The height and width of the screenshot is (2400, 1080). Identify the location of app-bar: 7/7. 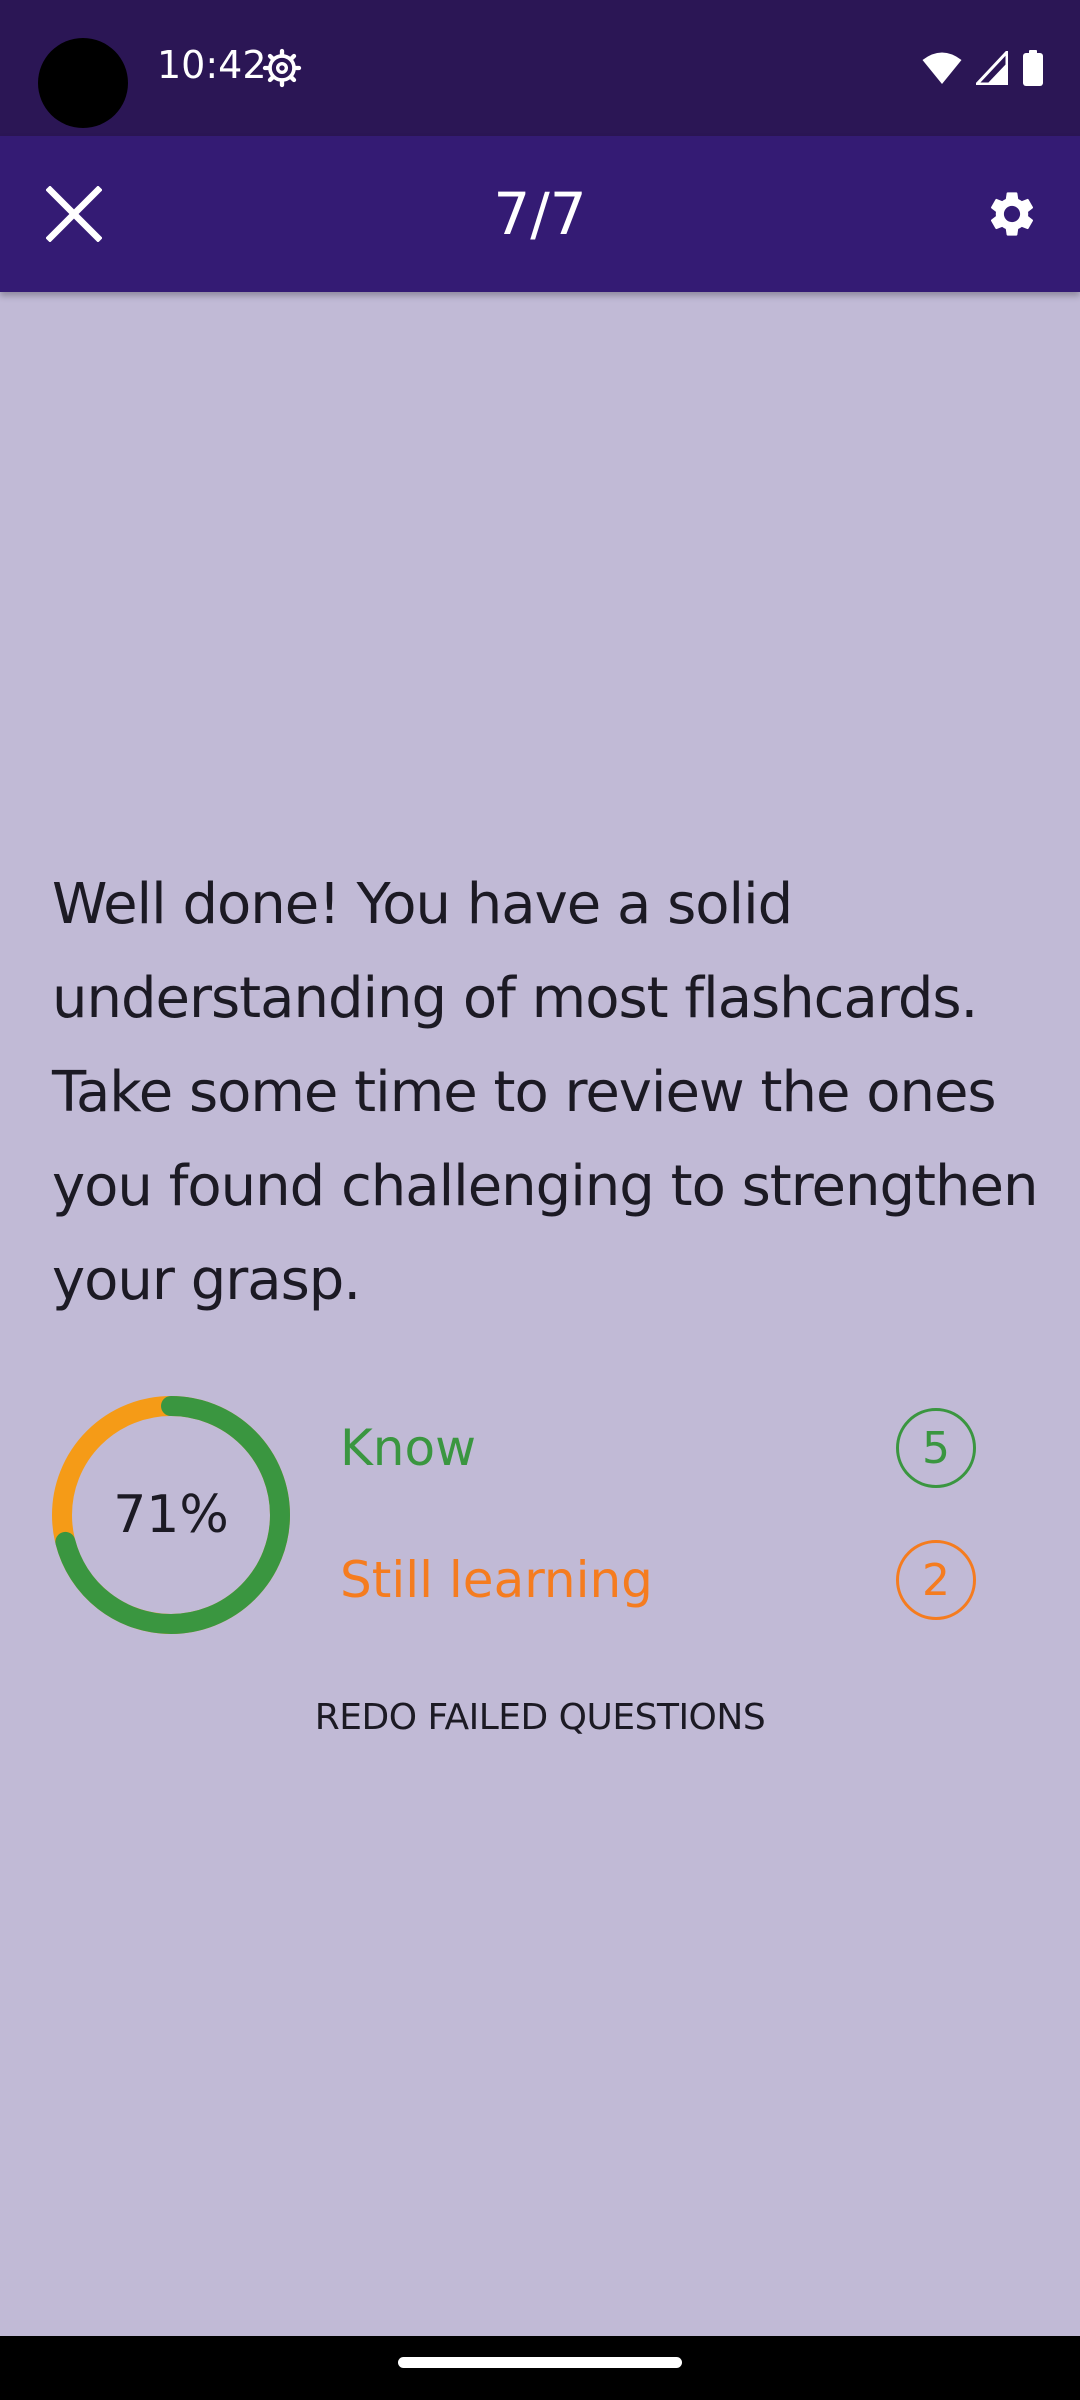
(540, 214).